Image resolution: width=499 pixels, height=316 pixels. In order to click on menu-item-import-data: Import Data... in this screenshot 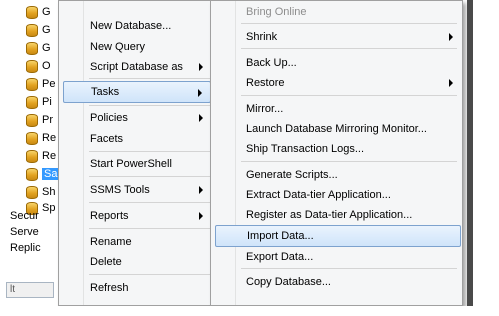, I will do `click(338, 236)`.